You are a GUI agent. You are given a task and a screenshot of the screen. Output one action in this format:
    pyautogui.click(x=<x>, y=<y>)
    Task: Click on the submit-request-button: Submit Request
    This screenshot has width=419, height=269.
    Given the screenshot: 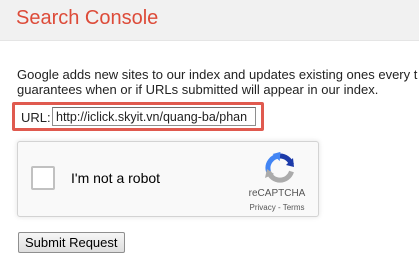 What is the action you would take?
    pyautogui.click(x=71, y=242)
    